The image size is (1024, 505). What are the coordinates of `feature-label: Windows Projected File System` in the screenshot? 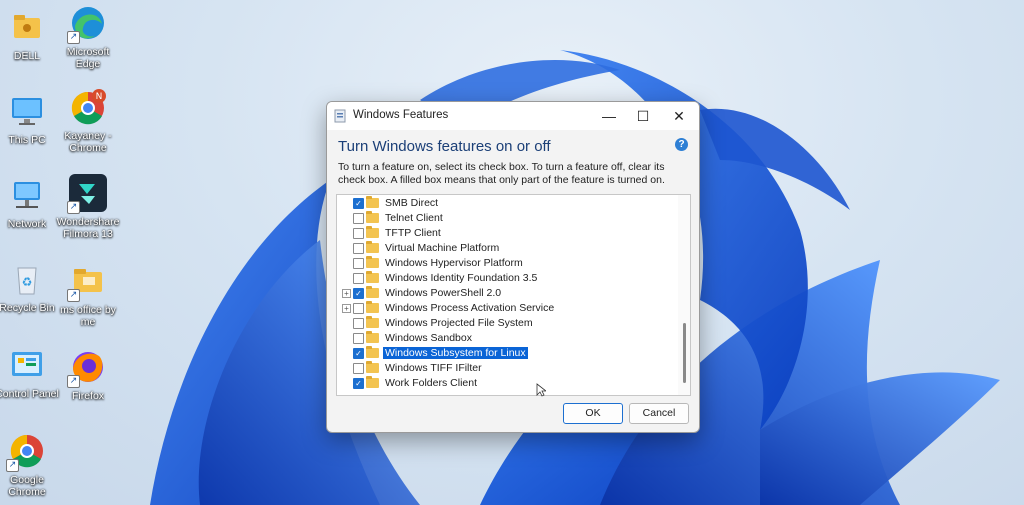 It's located at (459, 323).